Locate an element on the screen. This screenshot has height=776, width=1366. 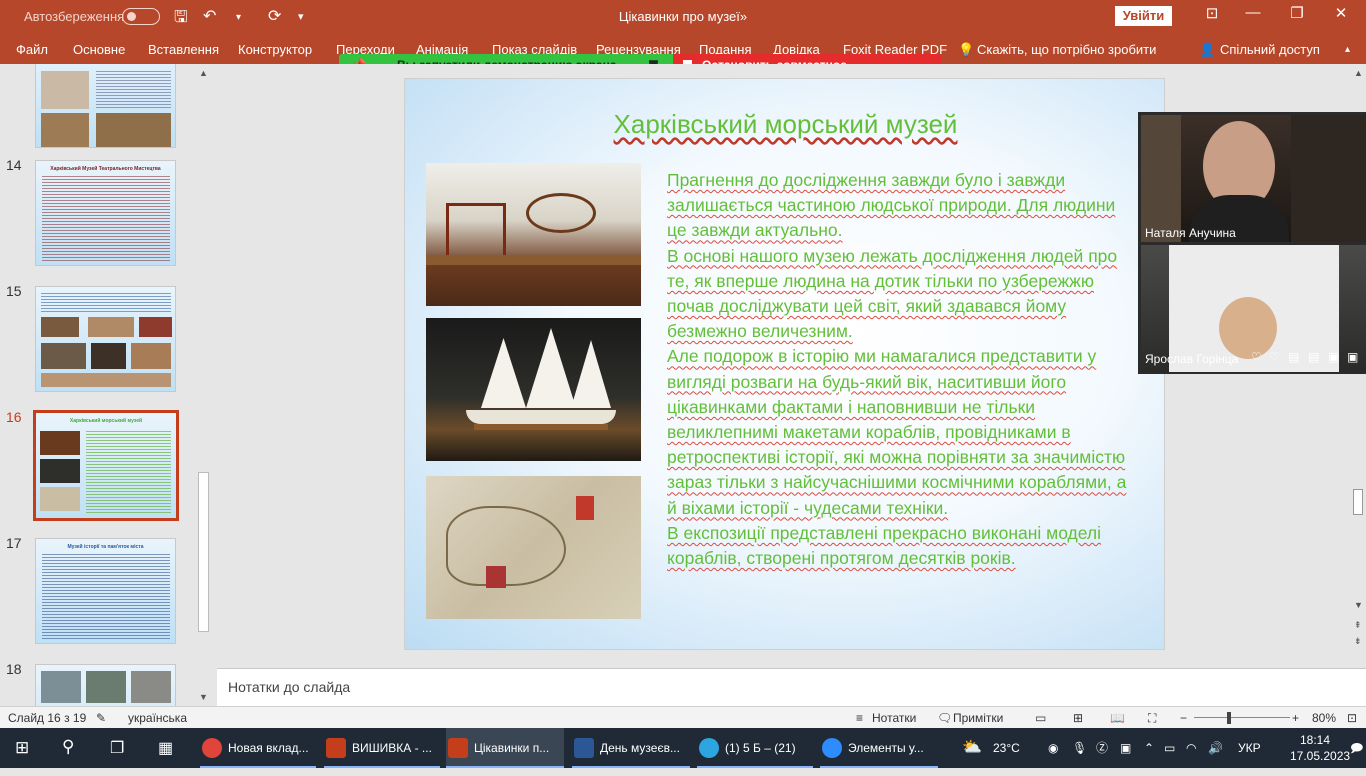
restore-icon: ❐ is located at coordinates (1297, 13).